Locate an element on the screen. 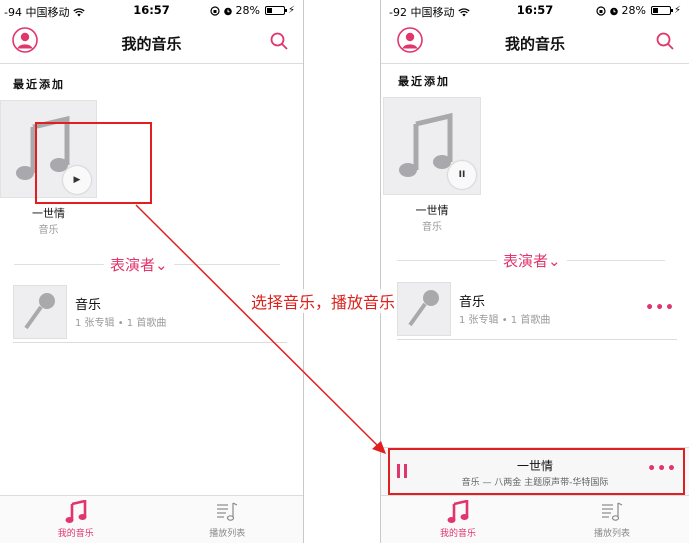 Image resolution: width=689 pixels, height=543 pixels. status-bar: -92 中国移动 16:57 28% ⚡ is located at coordinates (535, 11).